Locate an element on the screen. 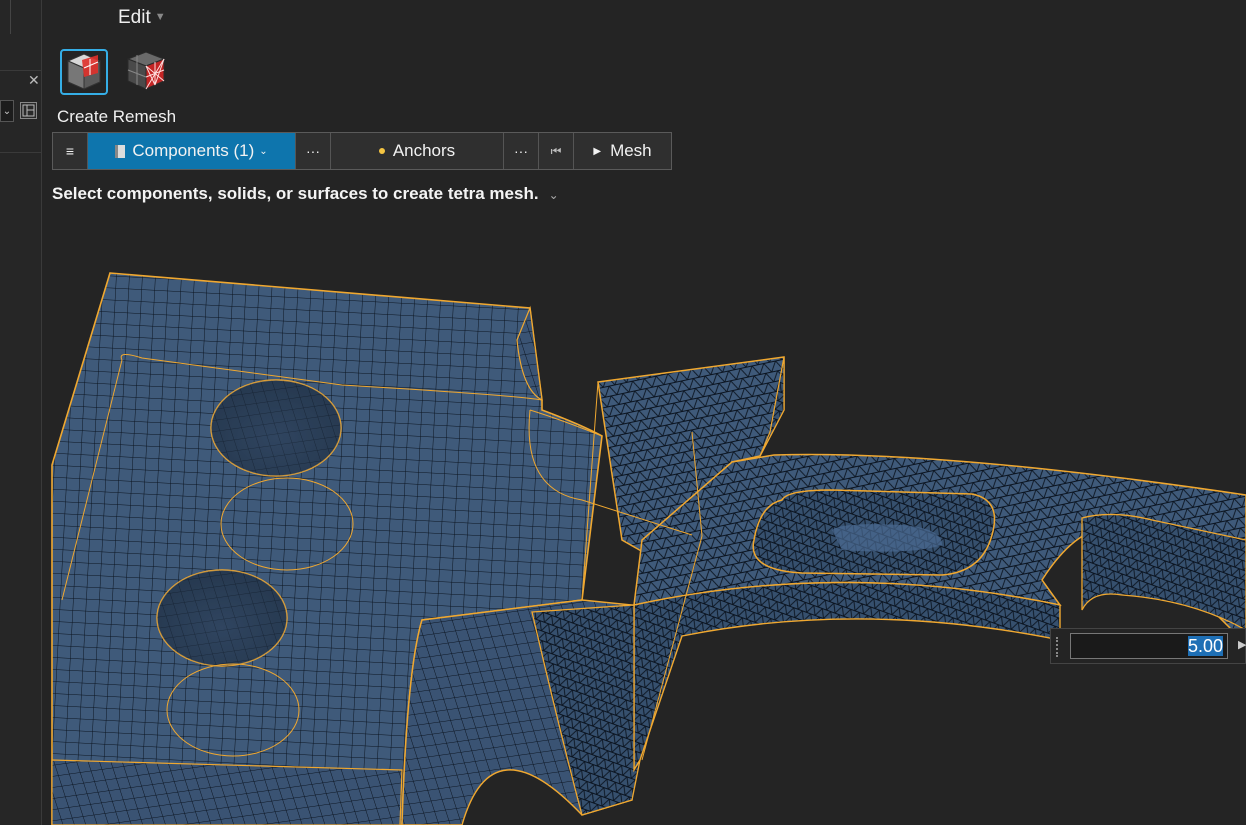 The width and height of the screenshot is (1246, 825). guide-bar-menu-button: ≡ is located at coordinates (70, 151).